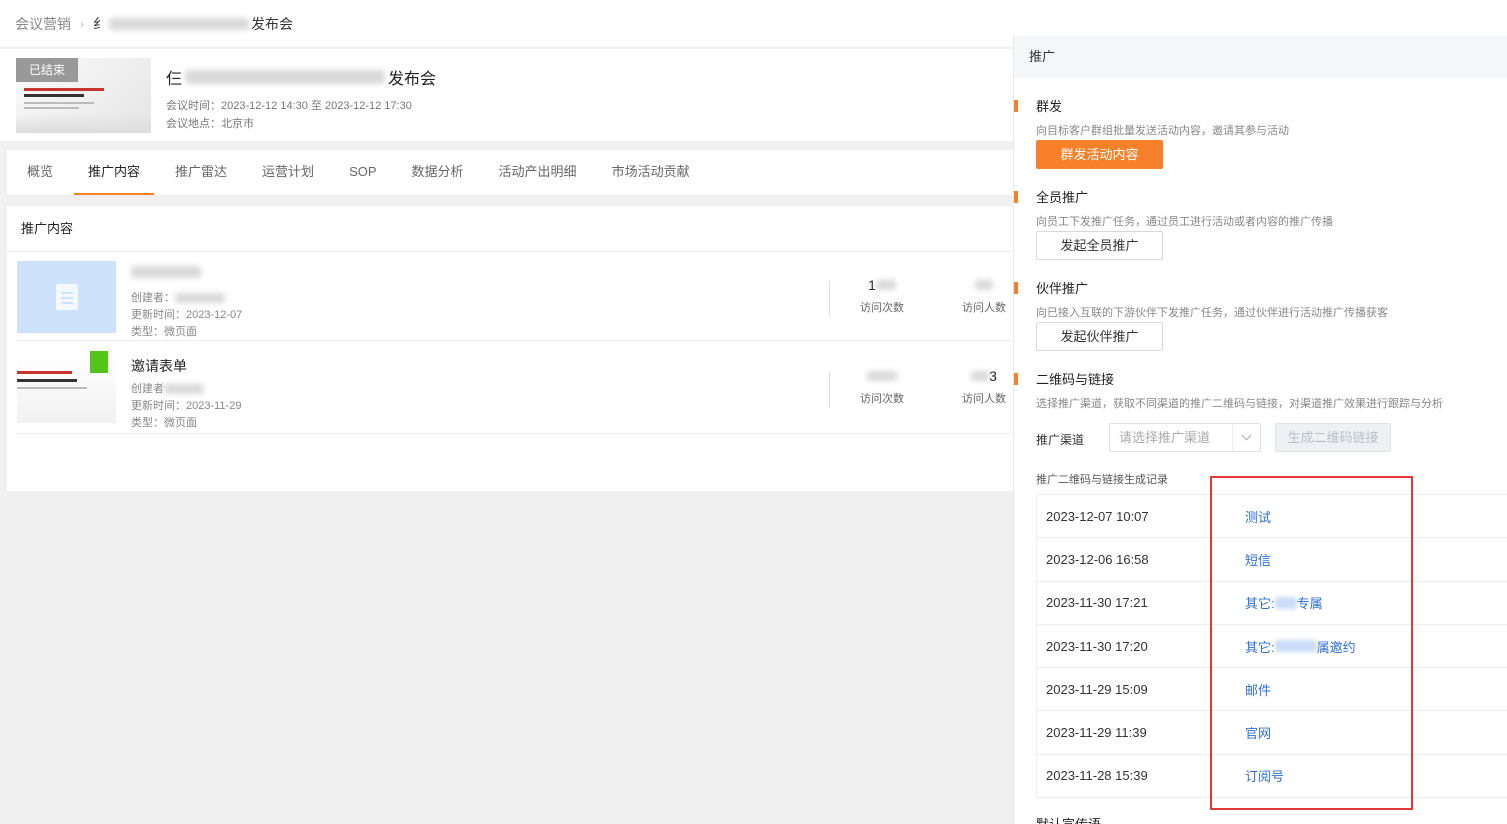 The height and width of the screenshot is (824, 1507). What do you see at coordinates (1300, 646) in the screenshot?
I see `record-channel-link: 其它: 属邀约` at bounding box center [1300, 646].